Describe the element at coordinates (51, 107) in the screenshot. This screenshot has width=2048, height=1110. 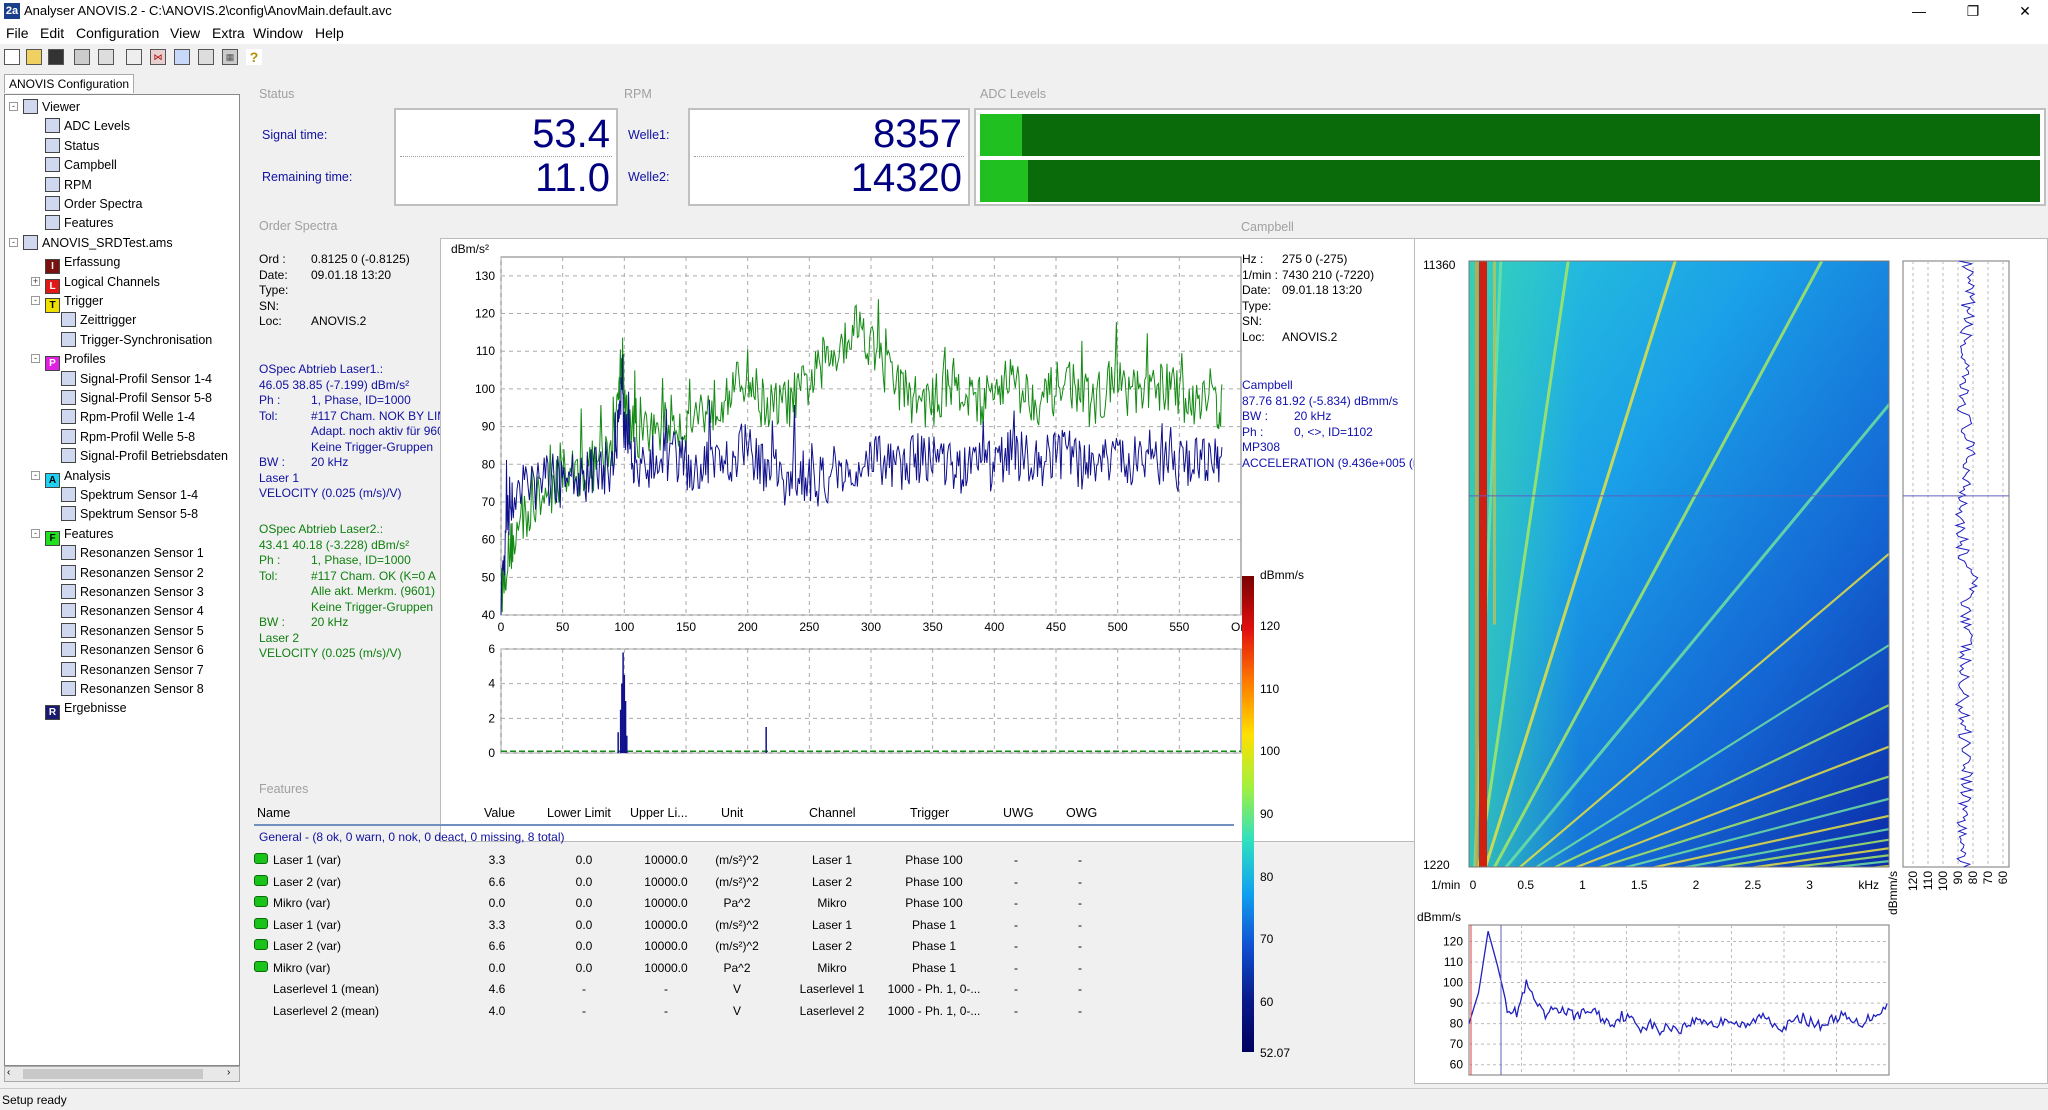
I see `tree-item-0: Viewer` at that location.